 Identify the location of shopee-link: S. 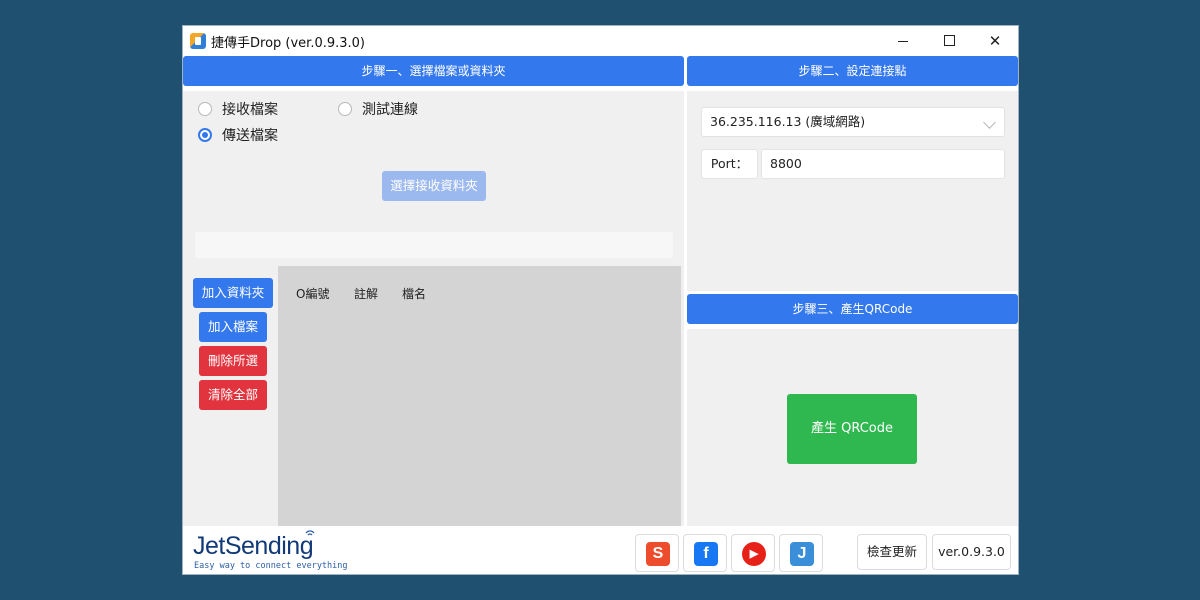
(657, 553).